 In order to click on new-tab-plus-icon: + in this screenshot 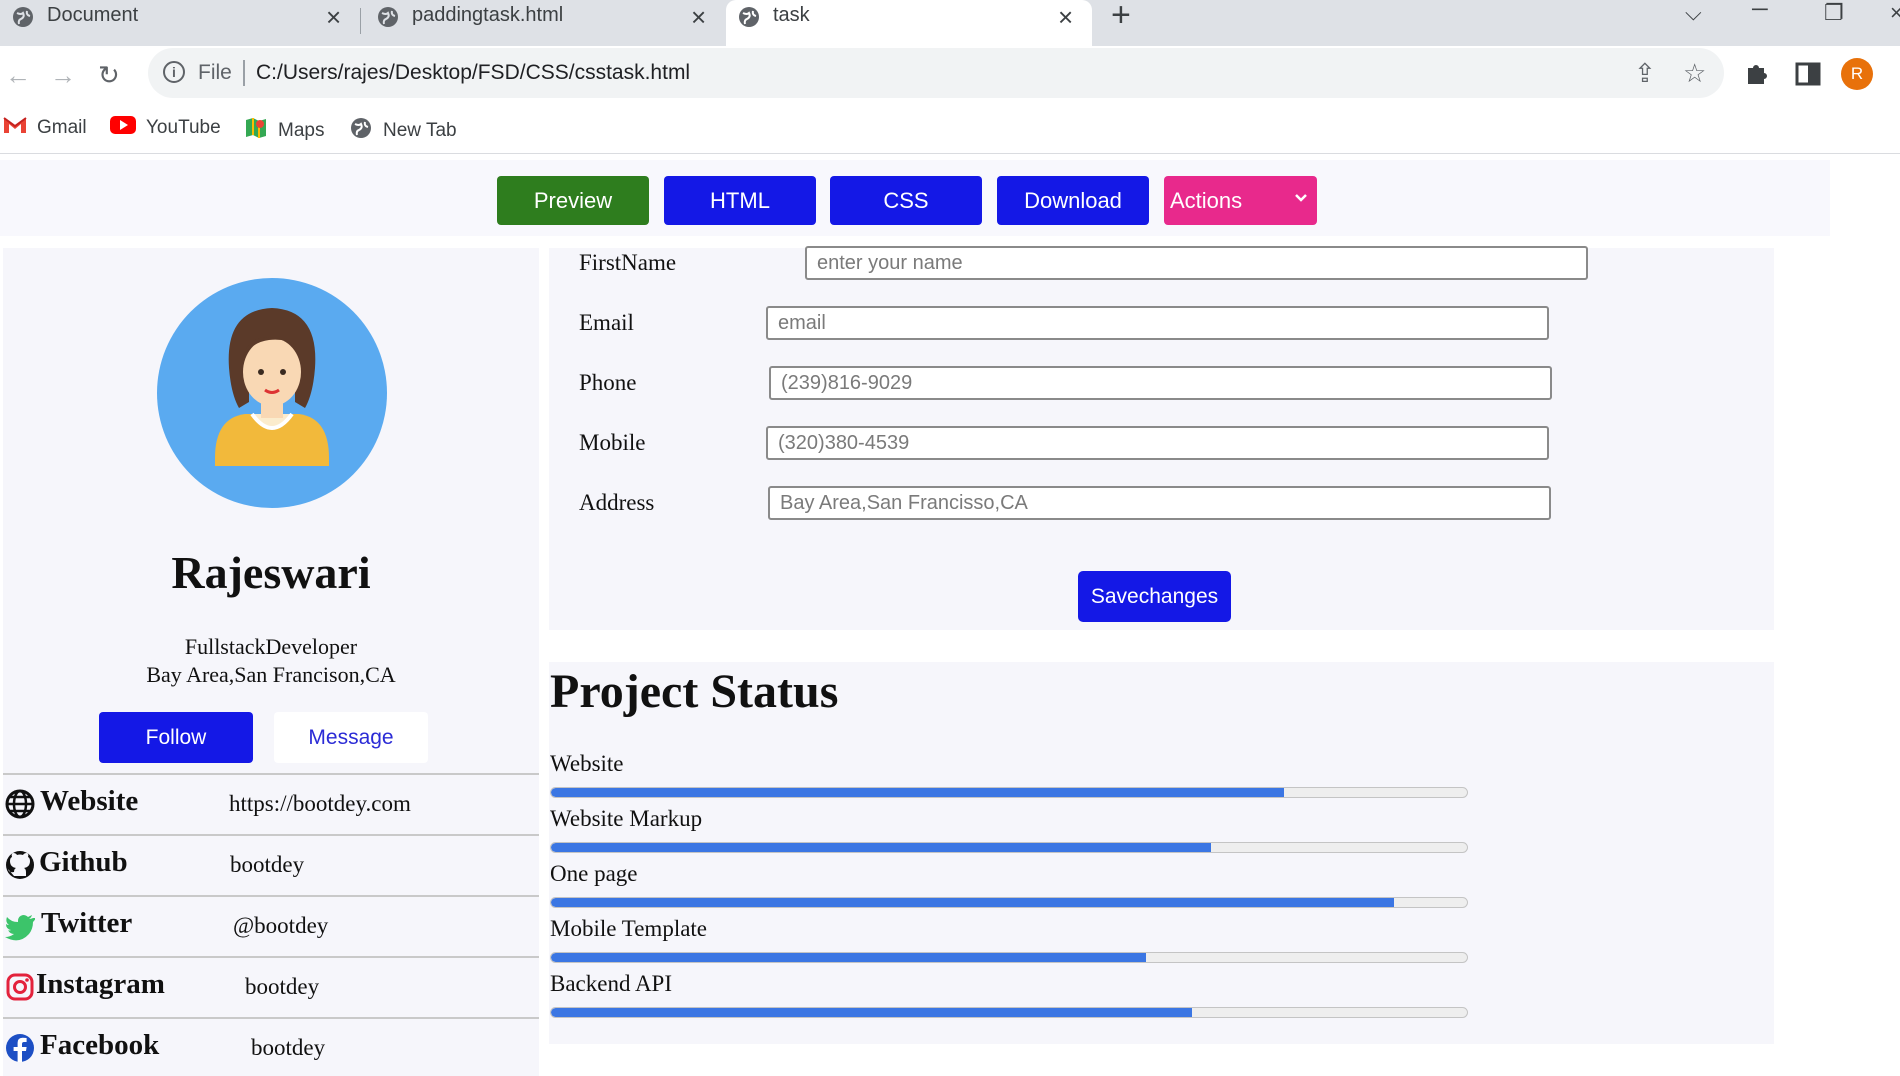, I will do `click(1121, 16)`.